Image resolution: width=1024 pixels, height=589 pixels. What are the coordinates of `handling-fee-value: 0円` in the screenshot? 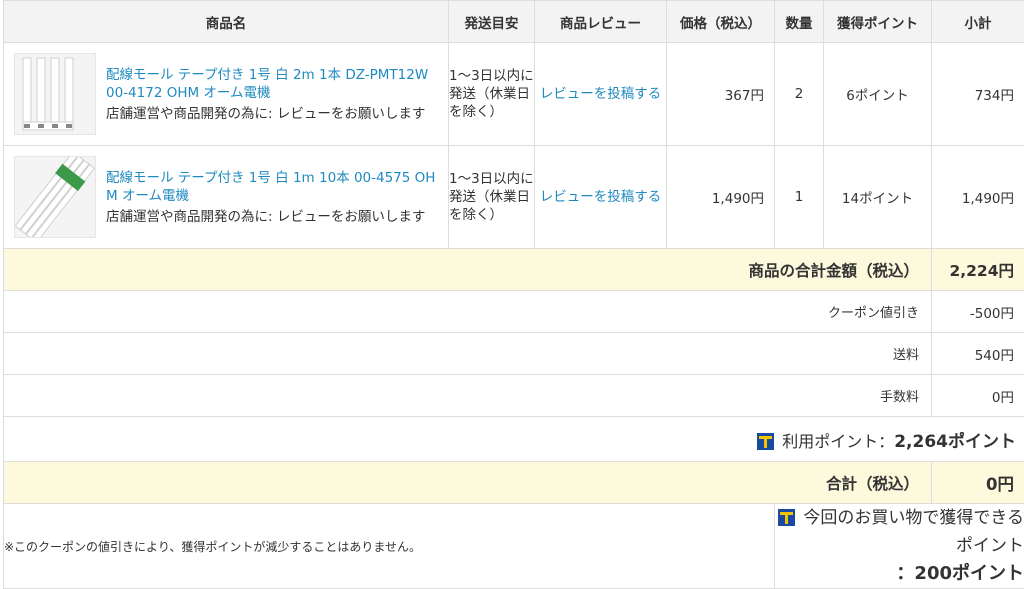 It's located at (978, 396).